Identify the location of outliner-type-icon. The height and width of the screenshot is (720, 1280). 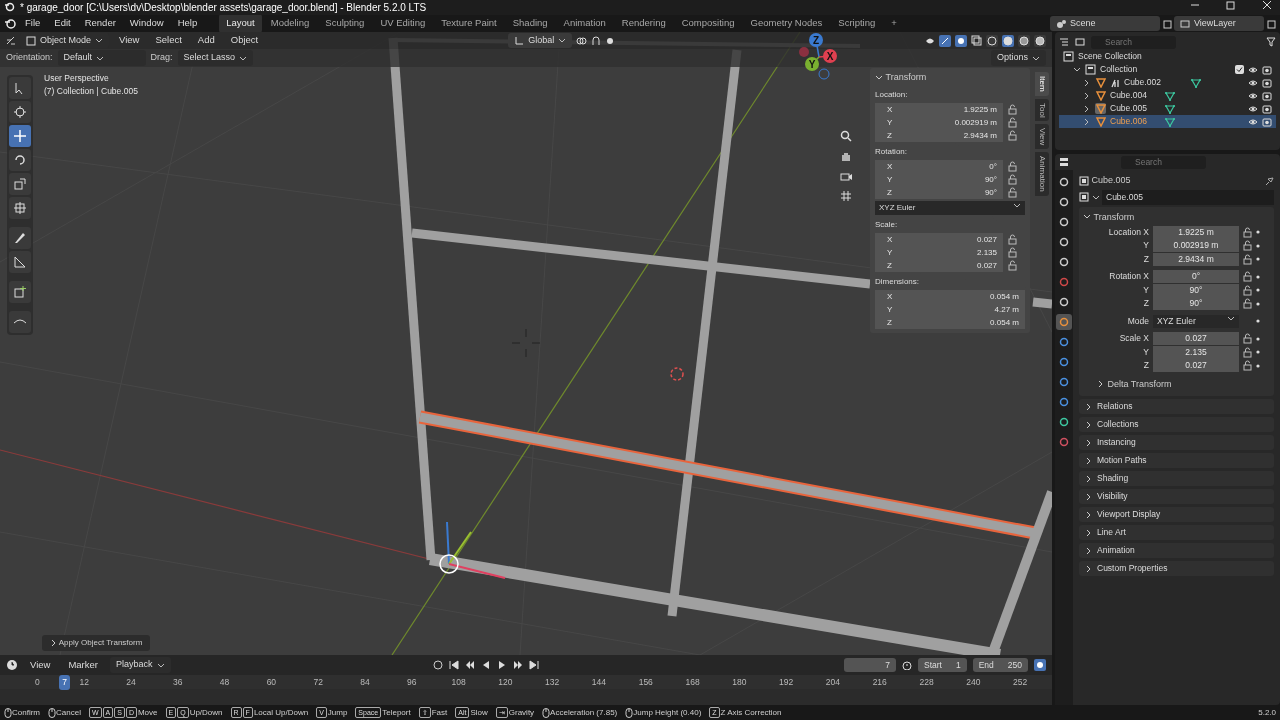
(1064, 42).